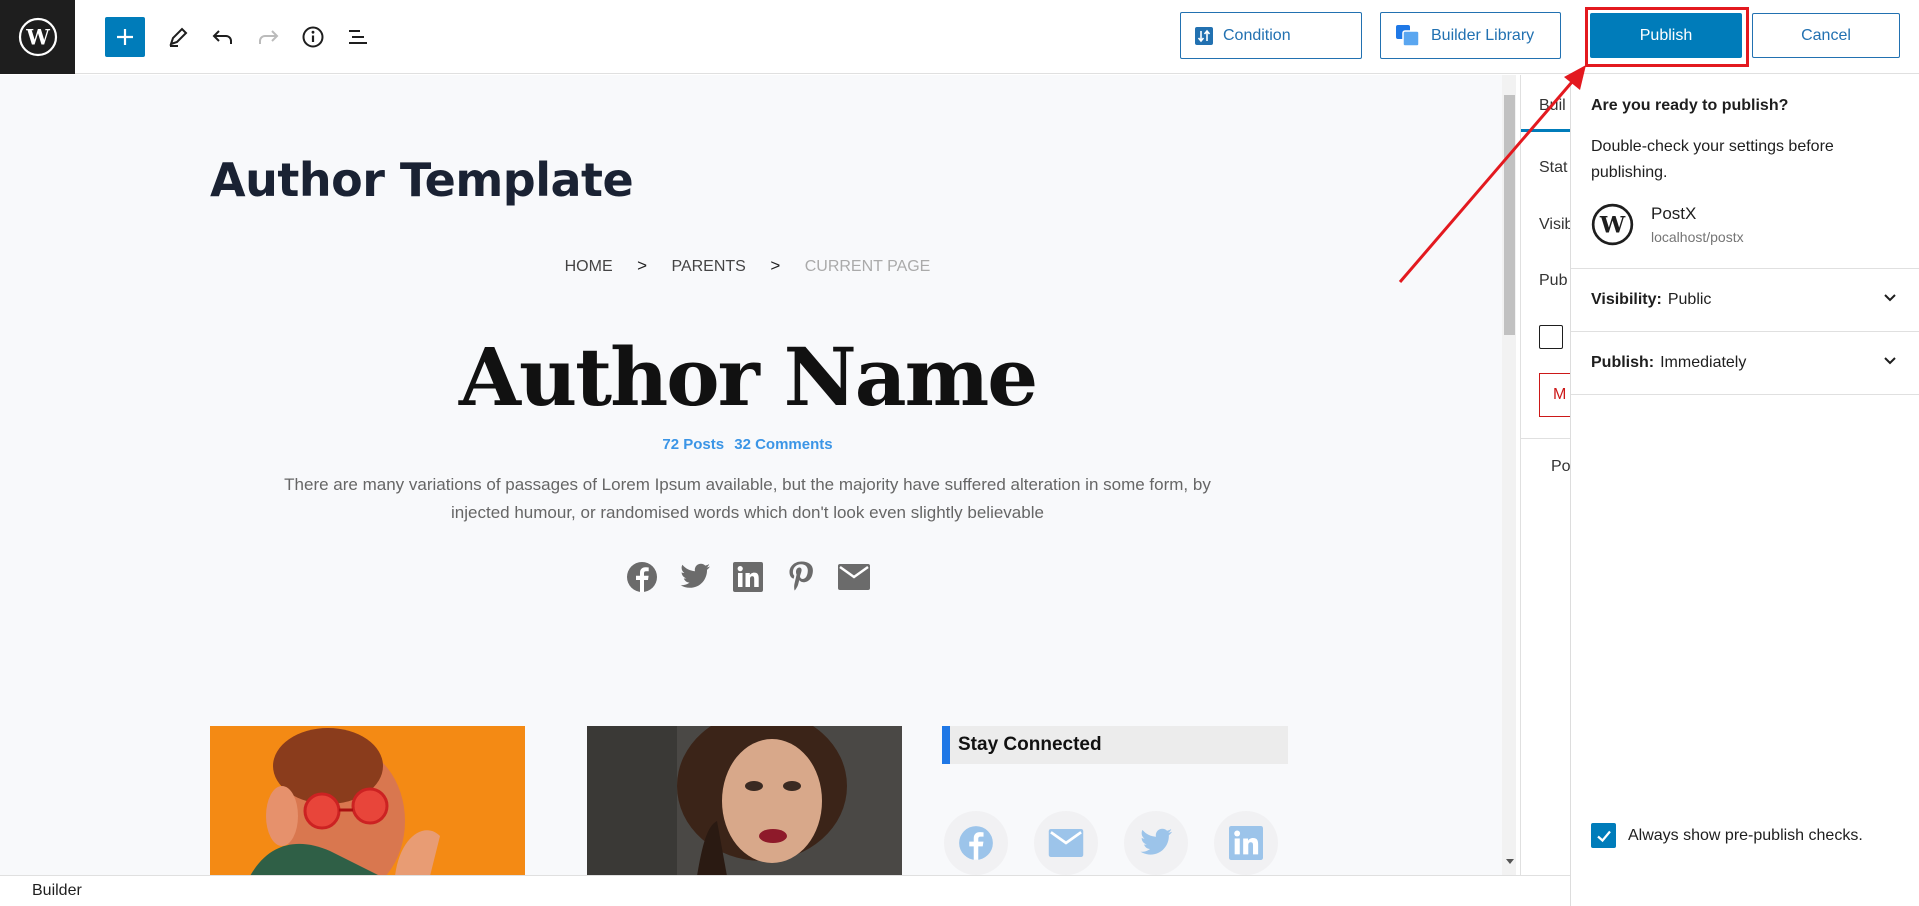 The height and width of the screenshot is (906, 1919). Describe the element at coordinates (1674, 213) in the screenshot. I see `site-name: PostX` at that location.